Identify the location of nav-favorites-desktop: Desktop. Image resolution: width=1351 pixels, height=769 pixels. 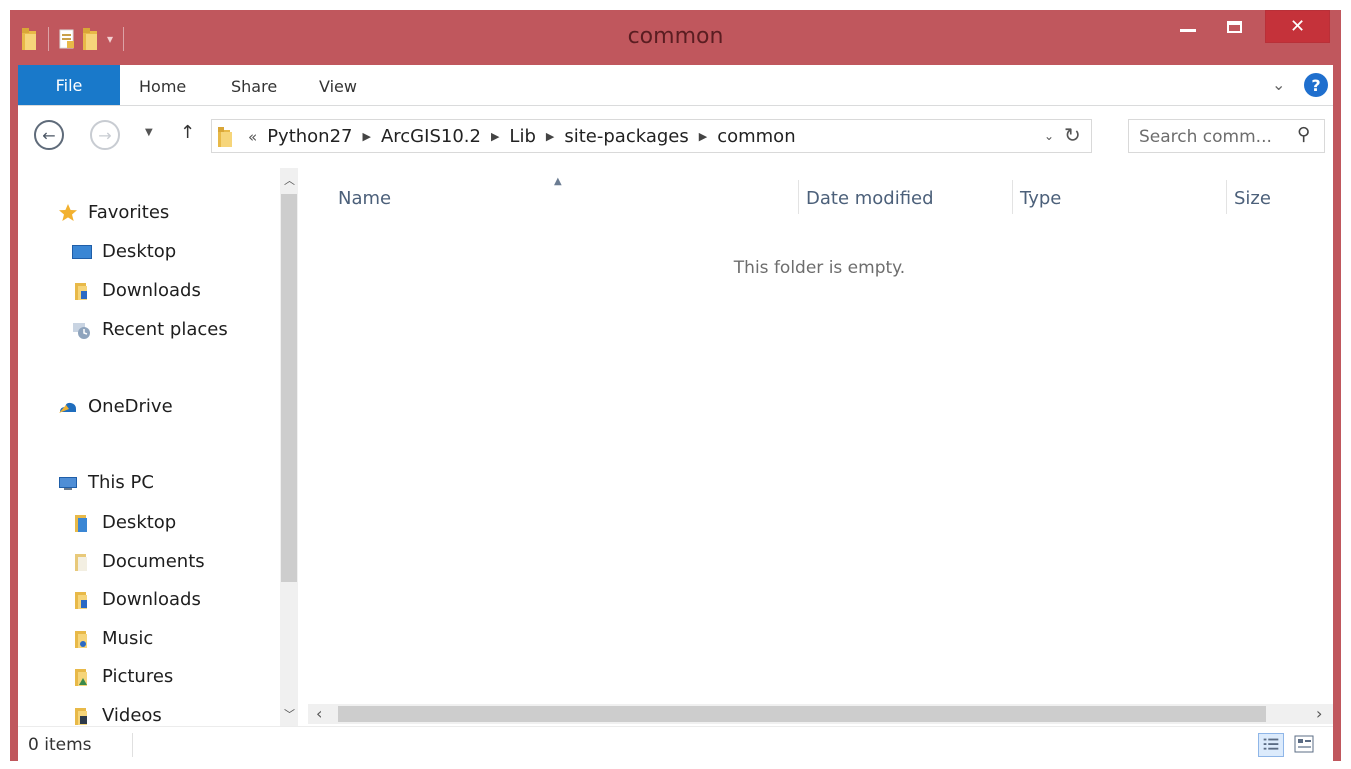
(124, 251).